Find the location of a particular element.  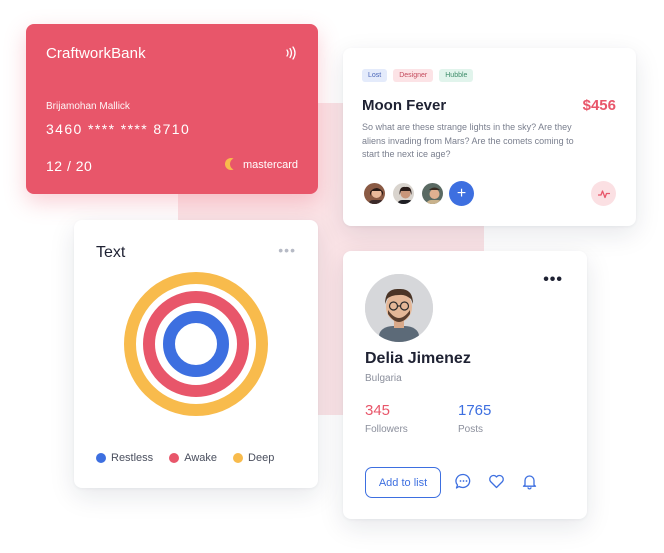

price: $456 is located at coordinates (599, 105).